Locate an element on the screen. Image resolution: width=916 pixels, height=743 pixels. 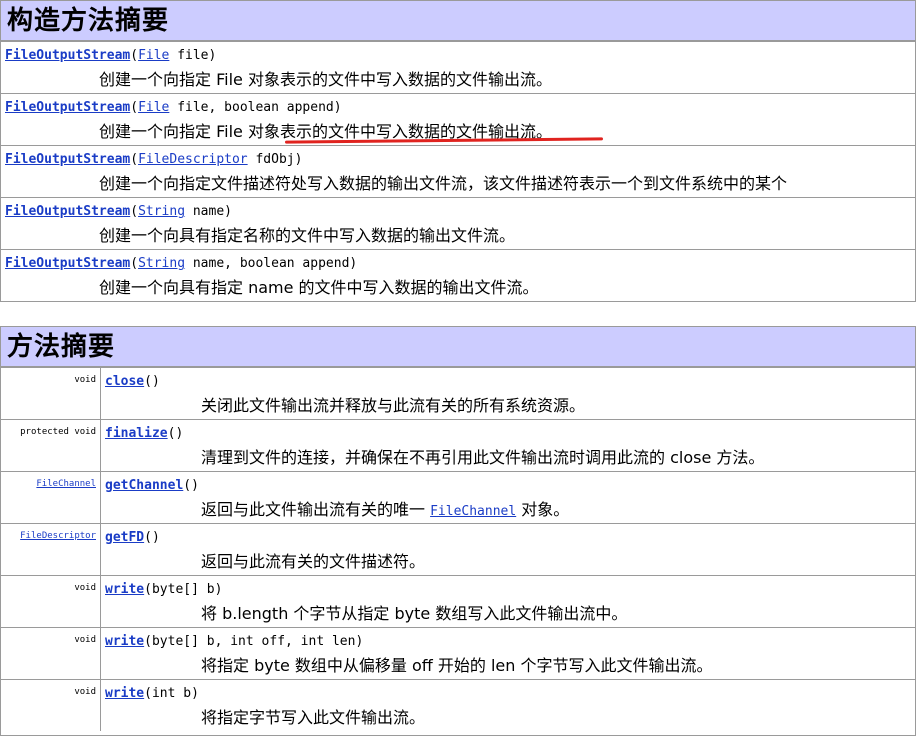
param-type-link: FileDescriptor is located at coordinates (193, 159).